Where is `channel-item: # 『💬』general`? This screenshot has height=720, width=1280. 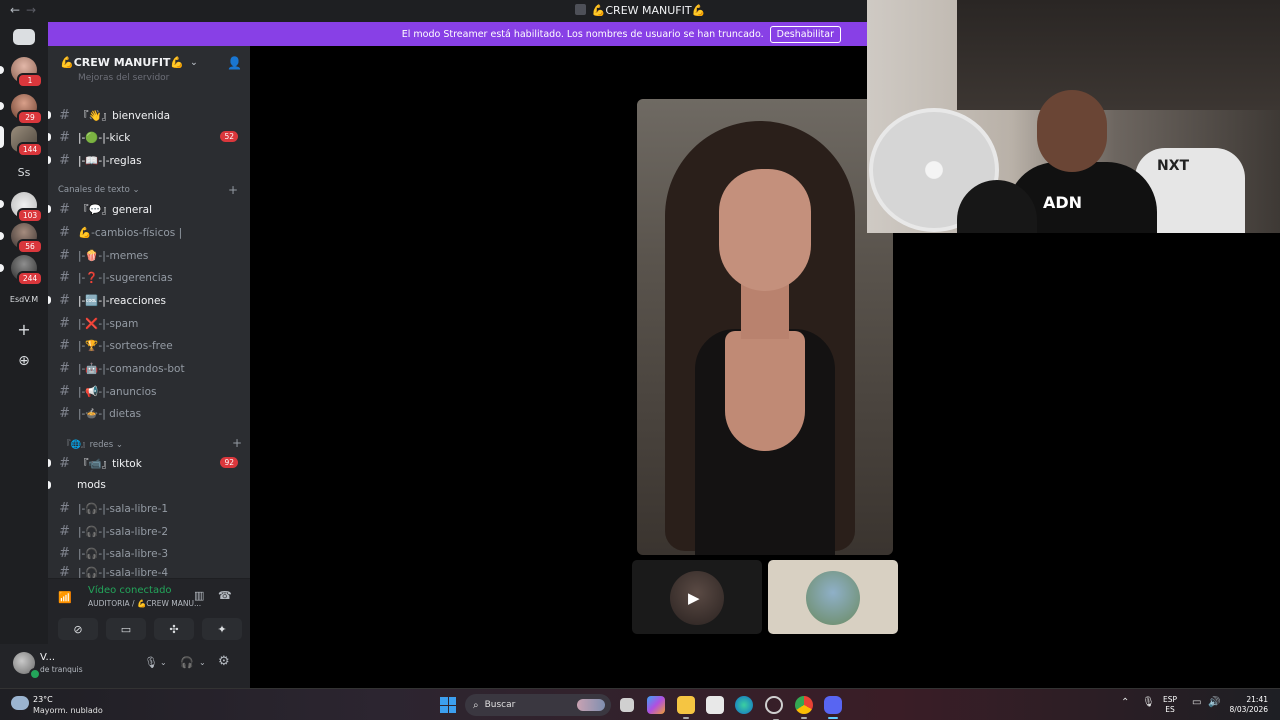 channel-item: # 『💬』general is located at coordinates (149, 209).